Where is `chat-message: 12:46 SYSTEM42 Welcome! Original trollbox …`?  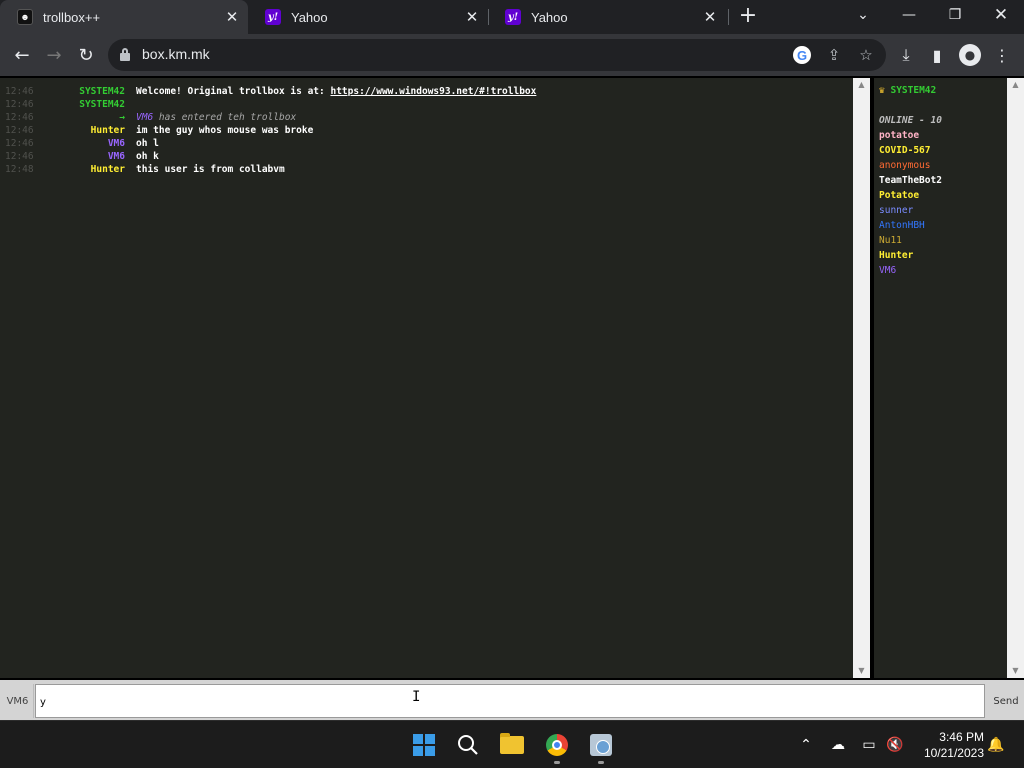
chat-message: 12:46 SYSTEM42 Welcome! Original trollbox … is located at coordinates (426, 92).